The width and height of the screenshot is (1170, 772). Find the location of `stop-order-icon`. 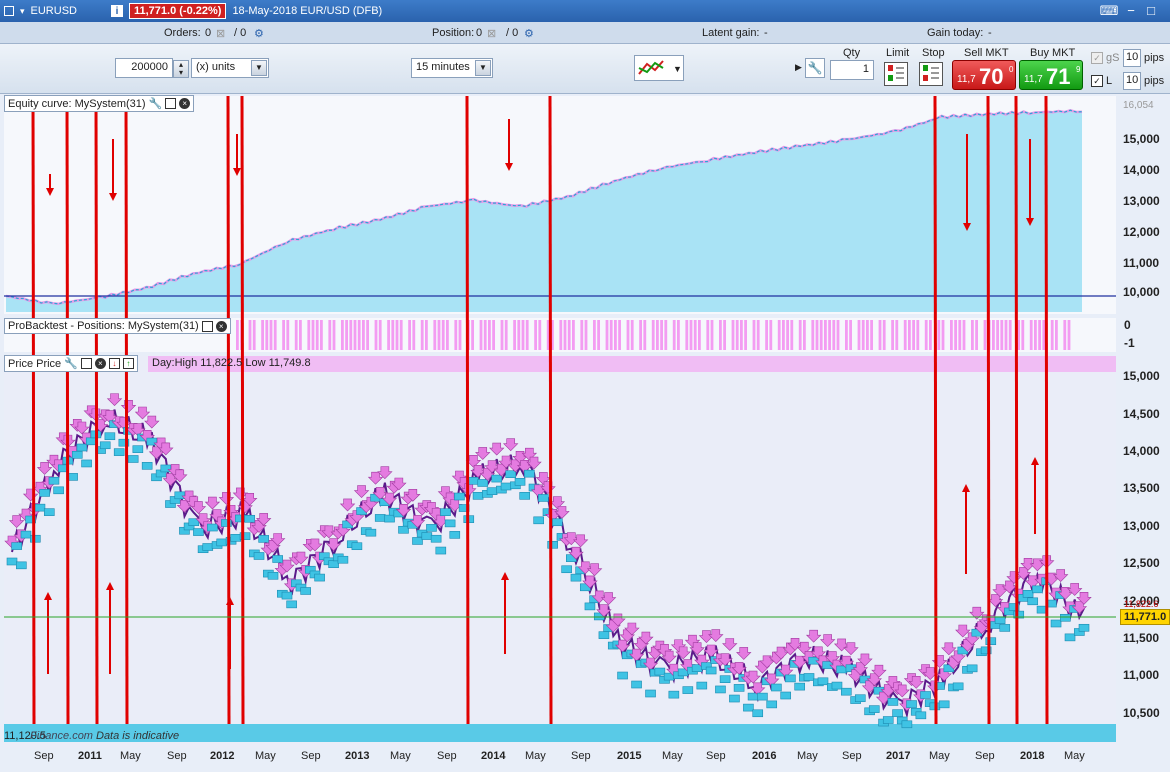

stop-order-icon is located at coordinates (931, 73).